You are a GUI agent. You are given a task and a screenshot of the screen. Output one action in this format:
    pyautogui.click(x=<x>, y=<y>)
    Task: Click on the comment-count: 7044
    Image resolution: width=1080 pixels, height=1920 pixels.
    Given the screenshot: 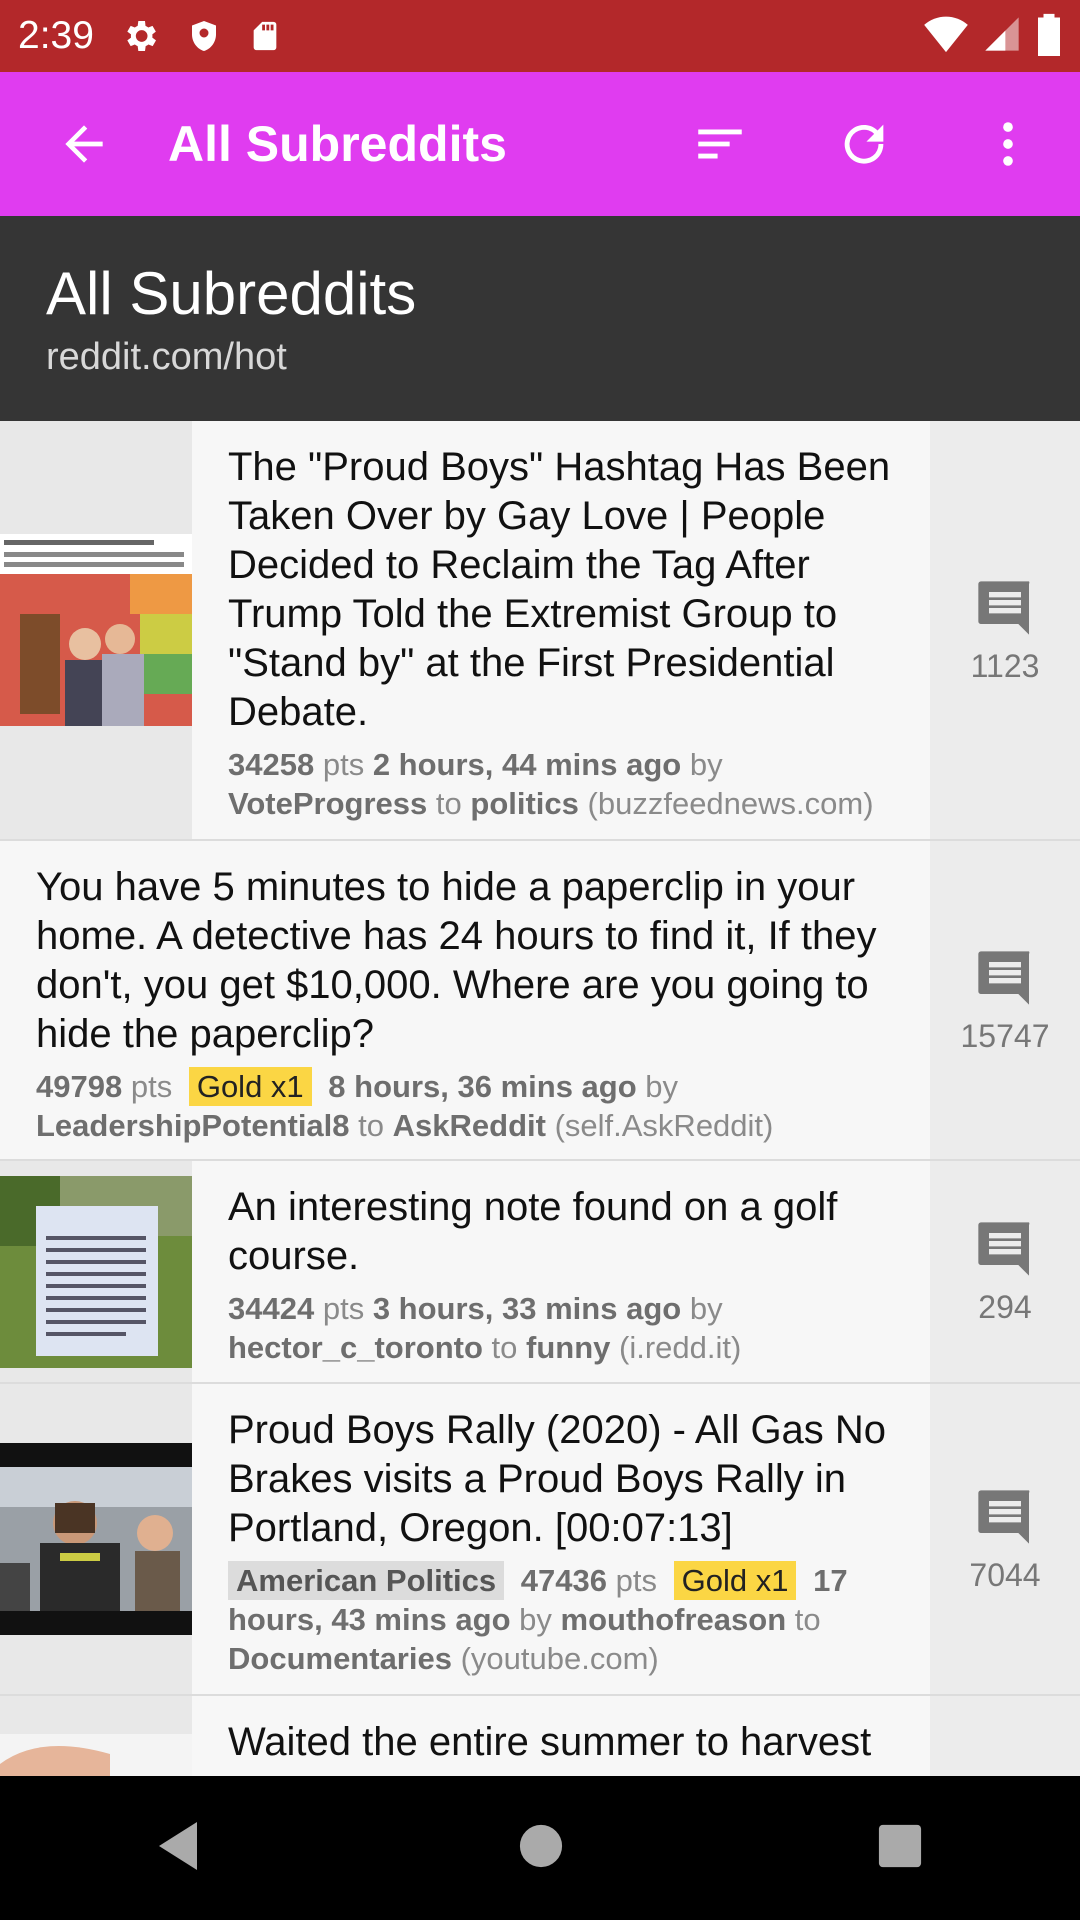 What is the action you would take?
    pyautogui.click(x=1005, y=1574)
    